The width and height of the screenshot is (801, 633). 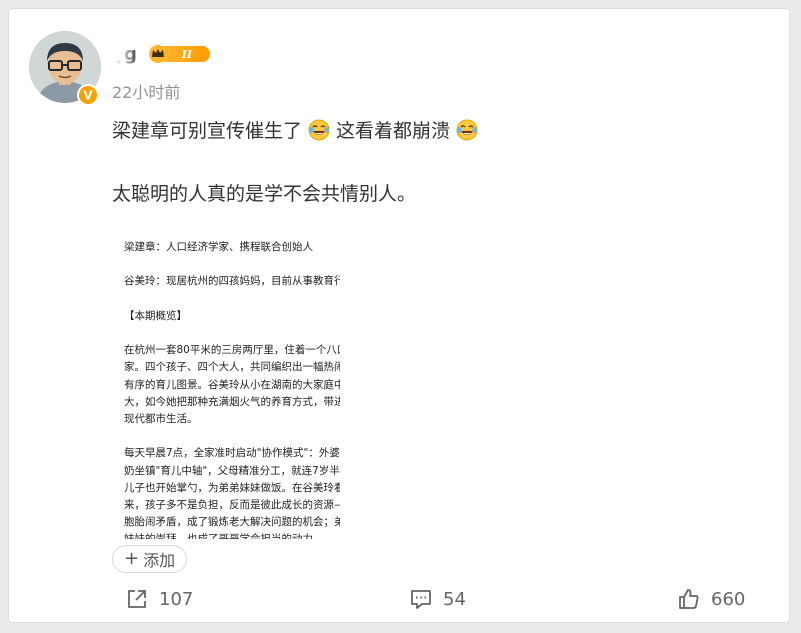 What do you see at coordinates (421, 599) in the screenshot?
I see `comment-icon` at bounding box center [421, 599].